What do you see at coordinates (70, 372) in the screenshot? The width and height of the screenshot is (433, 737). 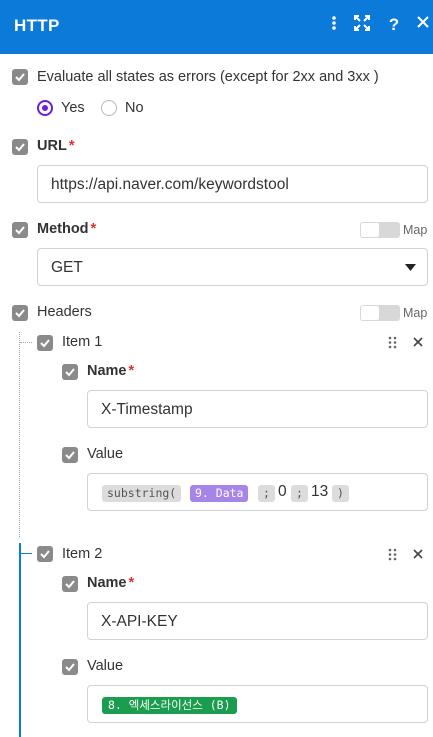 I see `item-1-name-collapse-checkbox` at bounding box center [70, 372].